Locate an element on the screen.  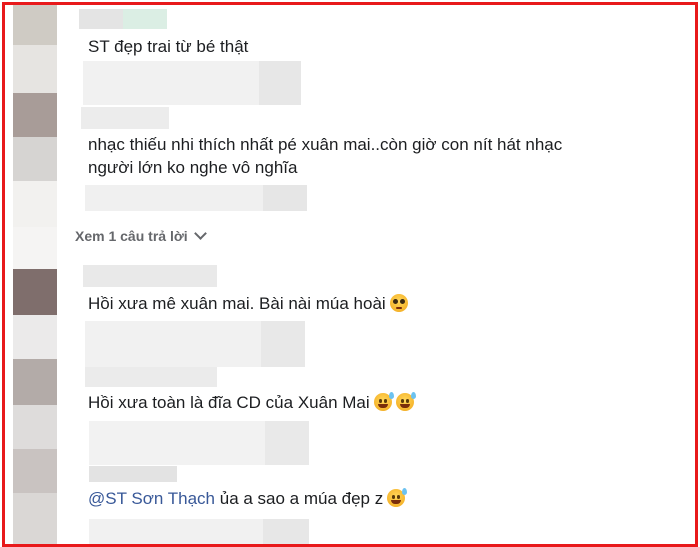
comment-text: Hồi xưa toàn là đĩa CD của Xuân Mai is located at coordinates (252, 402).